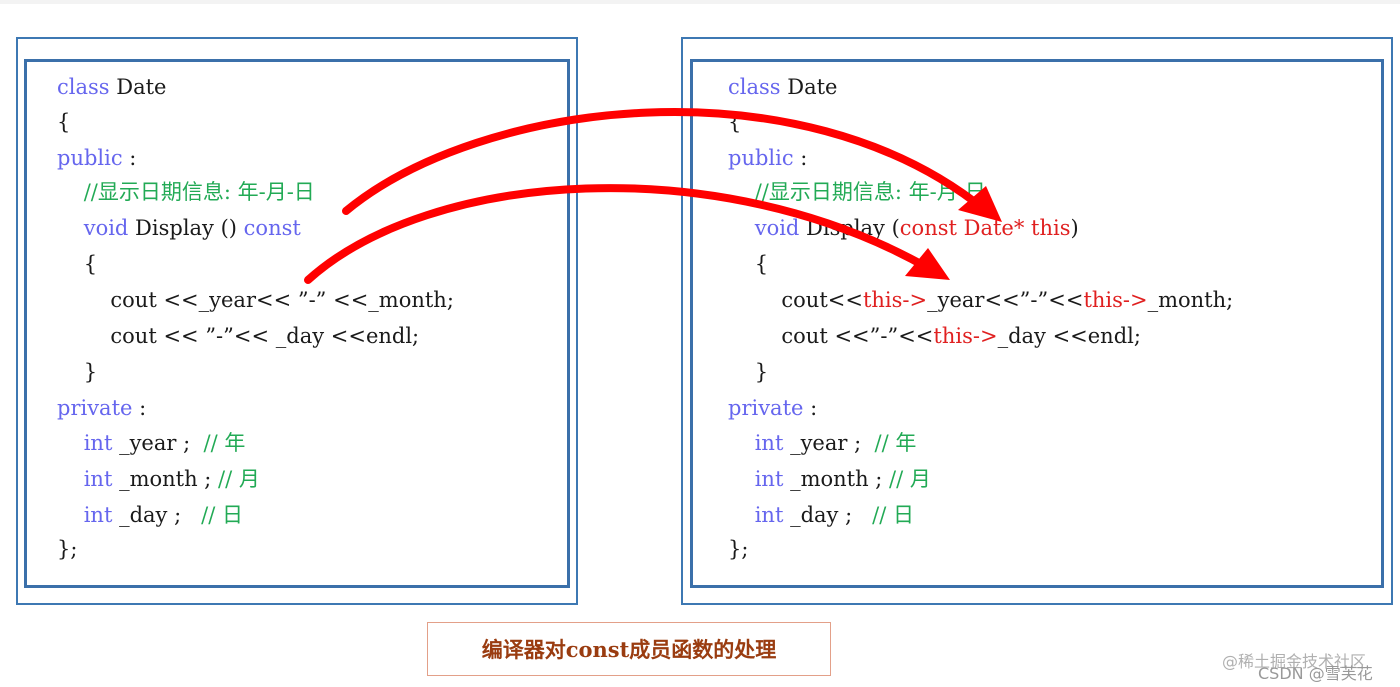 The image size is (1400, 687). What do you see at coordinates (272, 228) in the screenshot?
I see `keyword-token: const` at bounding box center [272, 228].